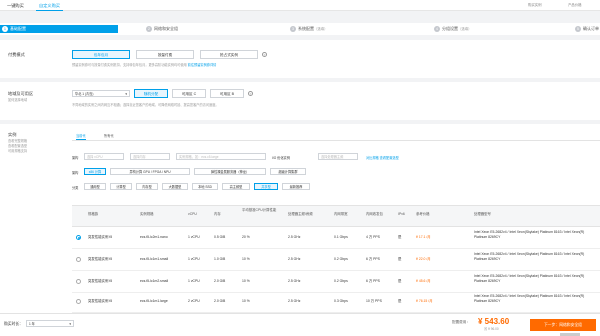  Describe the element at coordinates (221, 156) in the screenshot. I see `spec-search-input: 实例规格，如：ecs.c5.large` at that location.